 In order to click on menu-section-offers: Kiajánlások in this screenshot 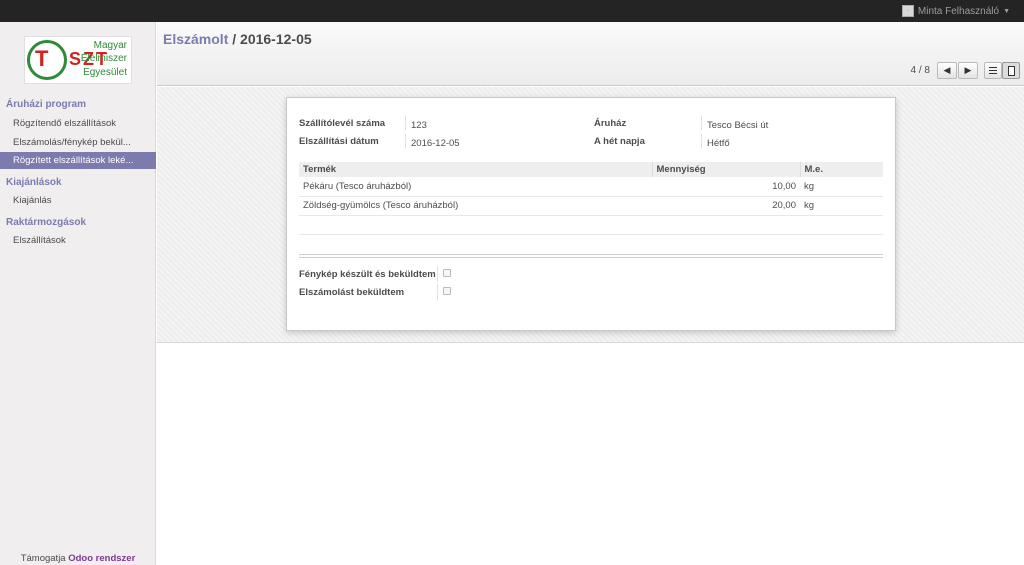, I will do `click(34, 182)`.